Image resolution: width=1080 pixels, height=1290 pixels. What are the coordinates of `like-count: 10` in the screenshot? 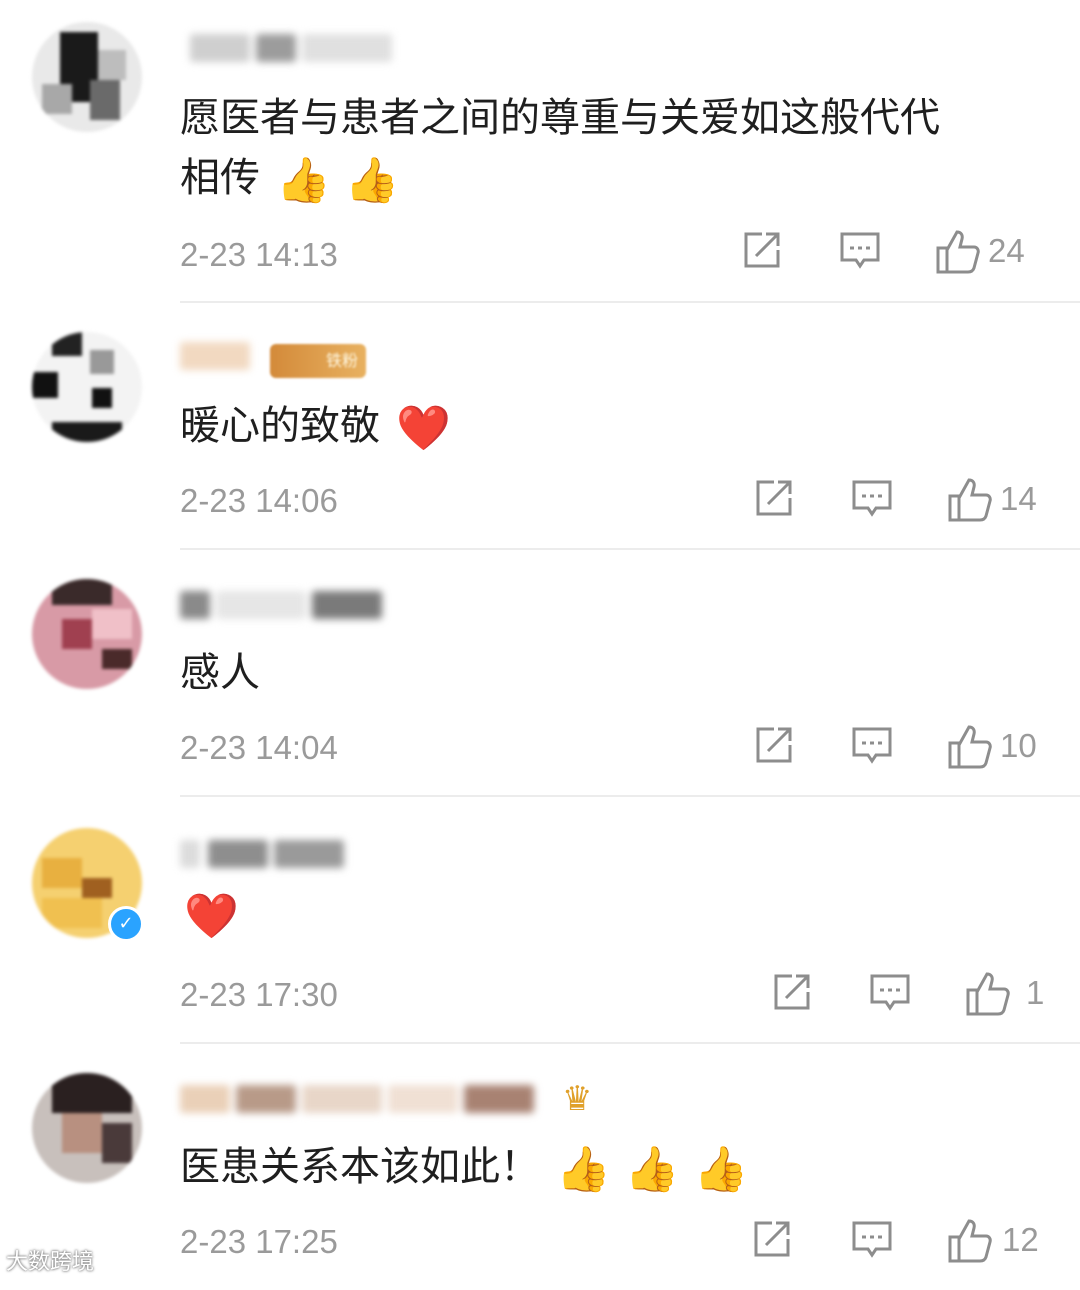 It's located at (1018, 745).